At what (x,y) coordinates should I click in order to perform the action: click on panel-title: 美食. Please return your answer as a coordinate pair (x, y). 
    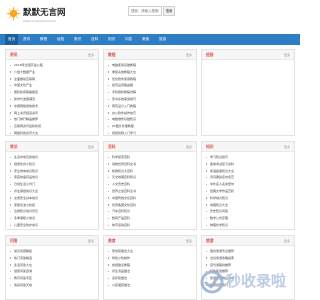
    Looking at the image, I should click on (112, 241).